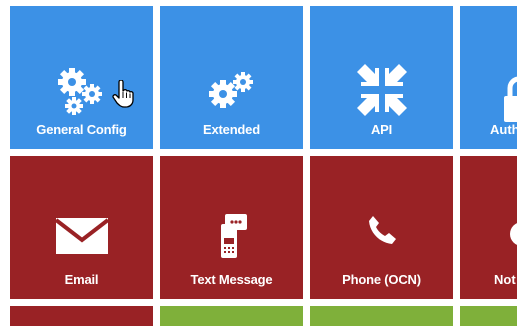  I want to click on notification-icon, so click(513, 236).